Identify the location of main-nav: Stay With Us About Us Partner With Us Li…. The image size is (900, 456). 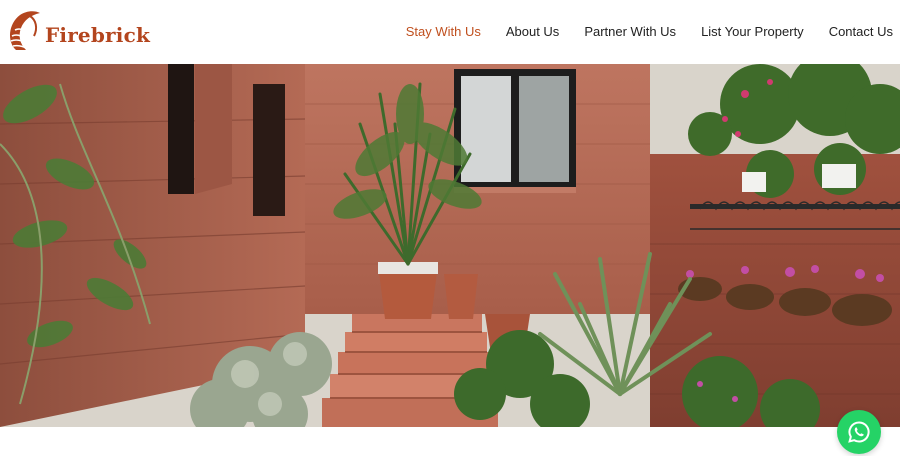
(649, 32).